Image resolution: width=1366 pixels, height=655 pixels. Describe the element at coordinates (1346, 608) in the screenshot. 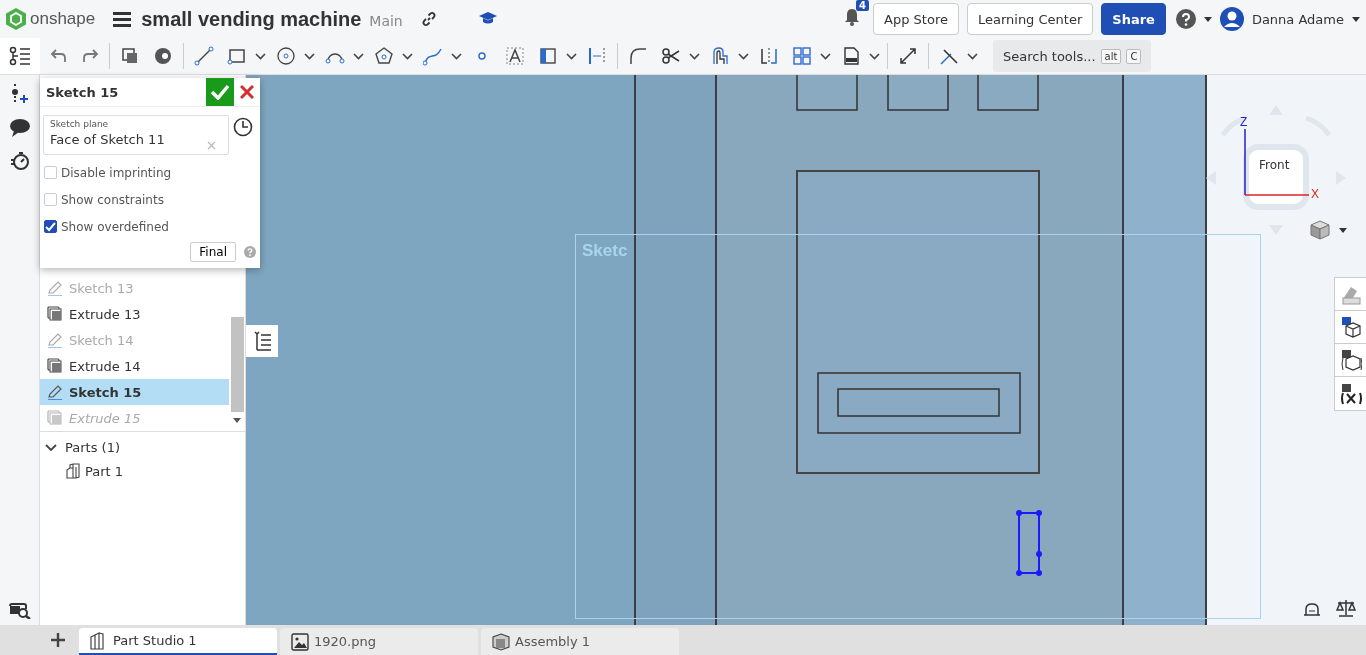

I see `scale-icon` at that location.